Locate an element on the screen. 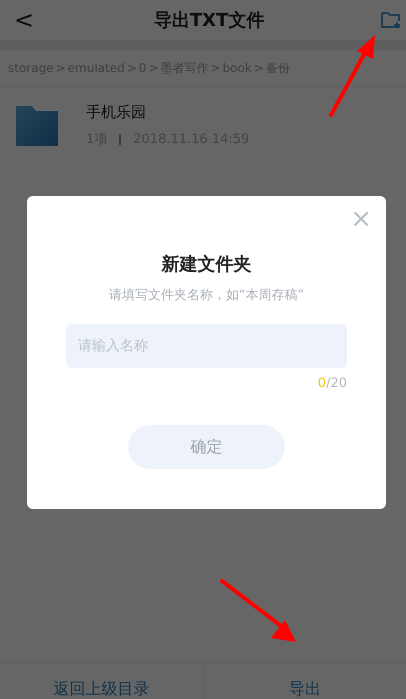 The height and width of the screenshot is (699, 406). dialog-title: 新建文件夹 is located at coordinates (207, 264).